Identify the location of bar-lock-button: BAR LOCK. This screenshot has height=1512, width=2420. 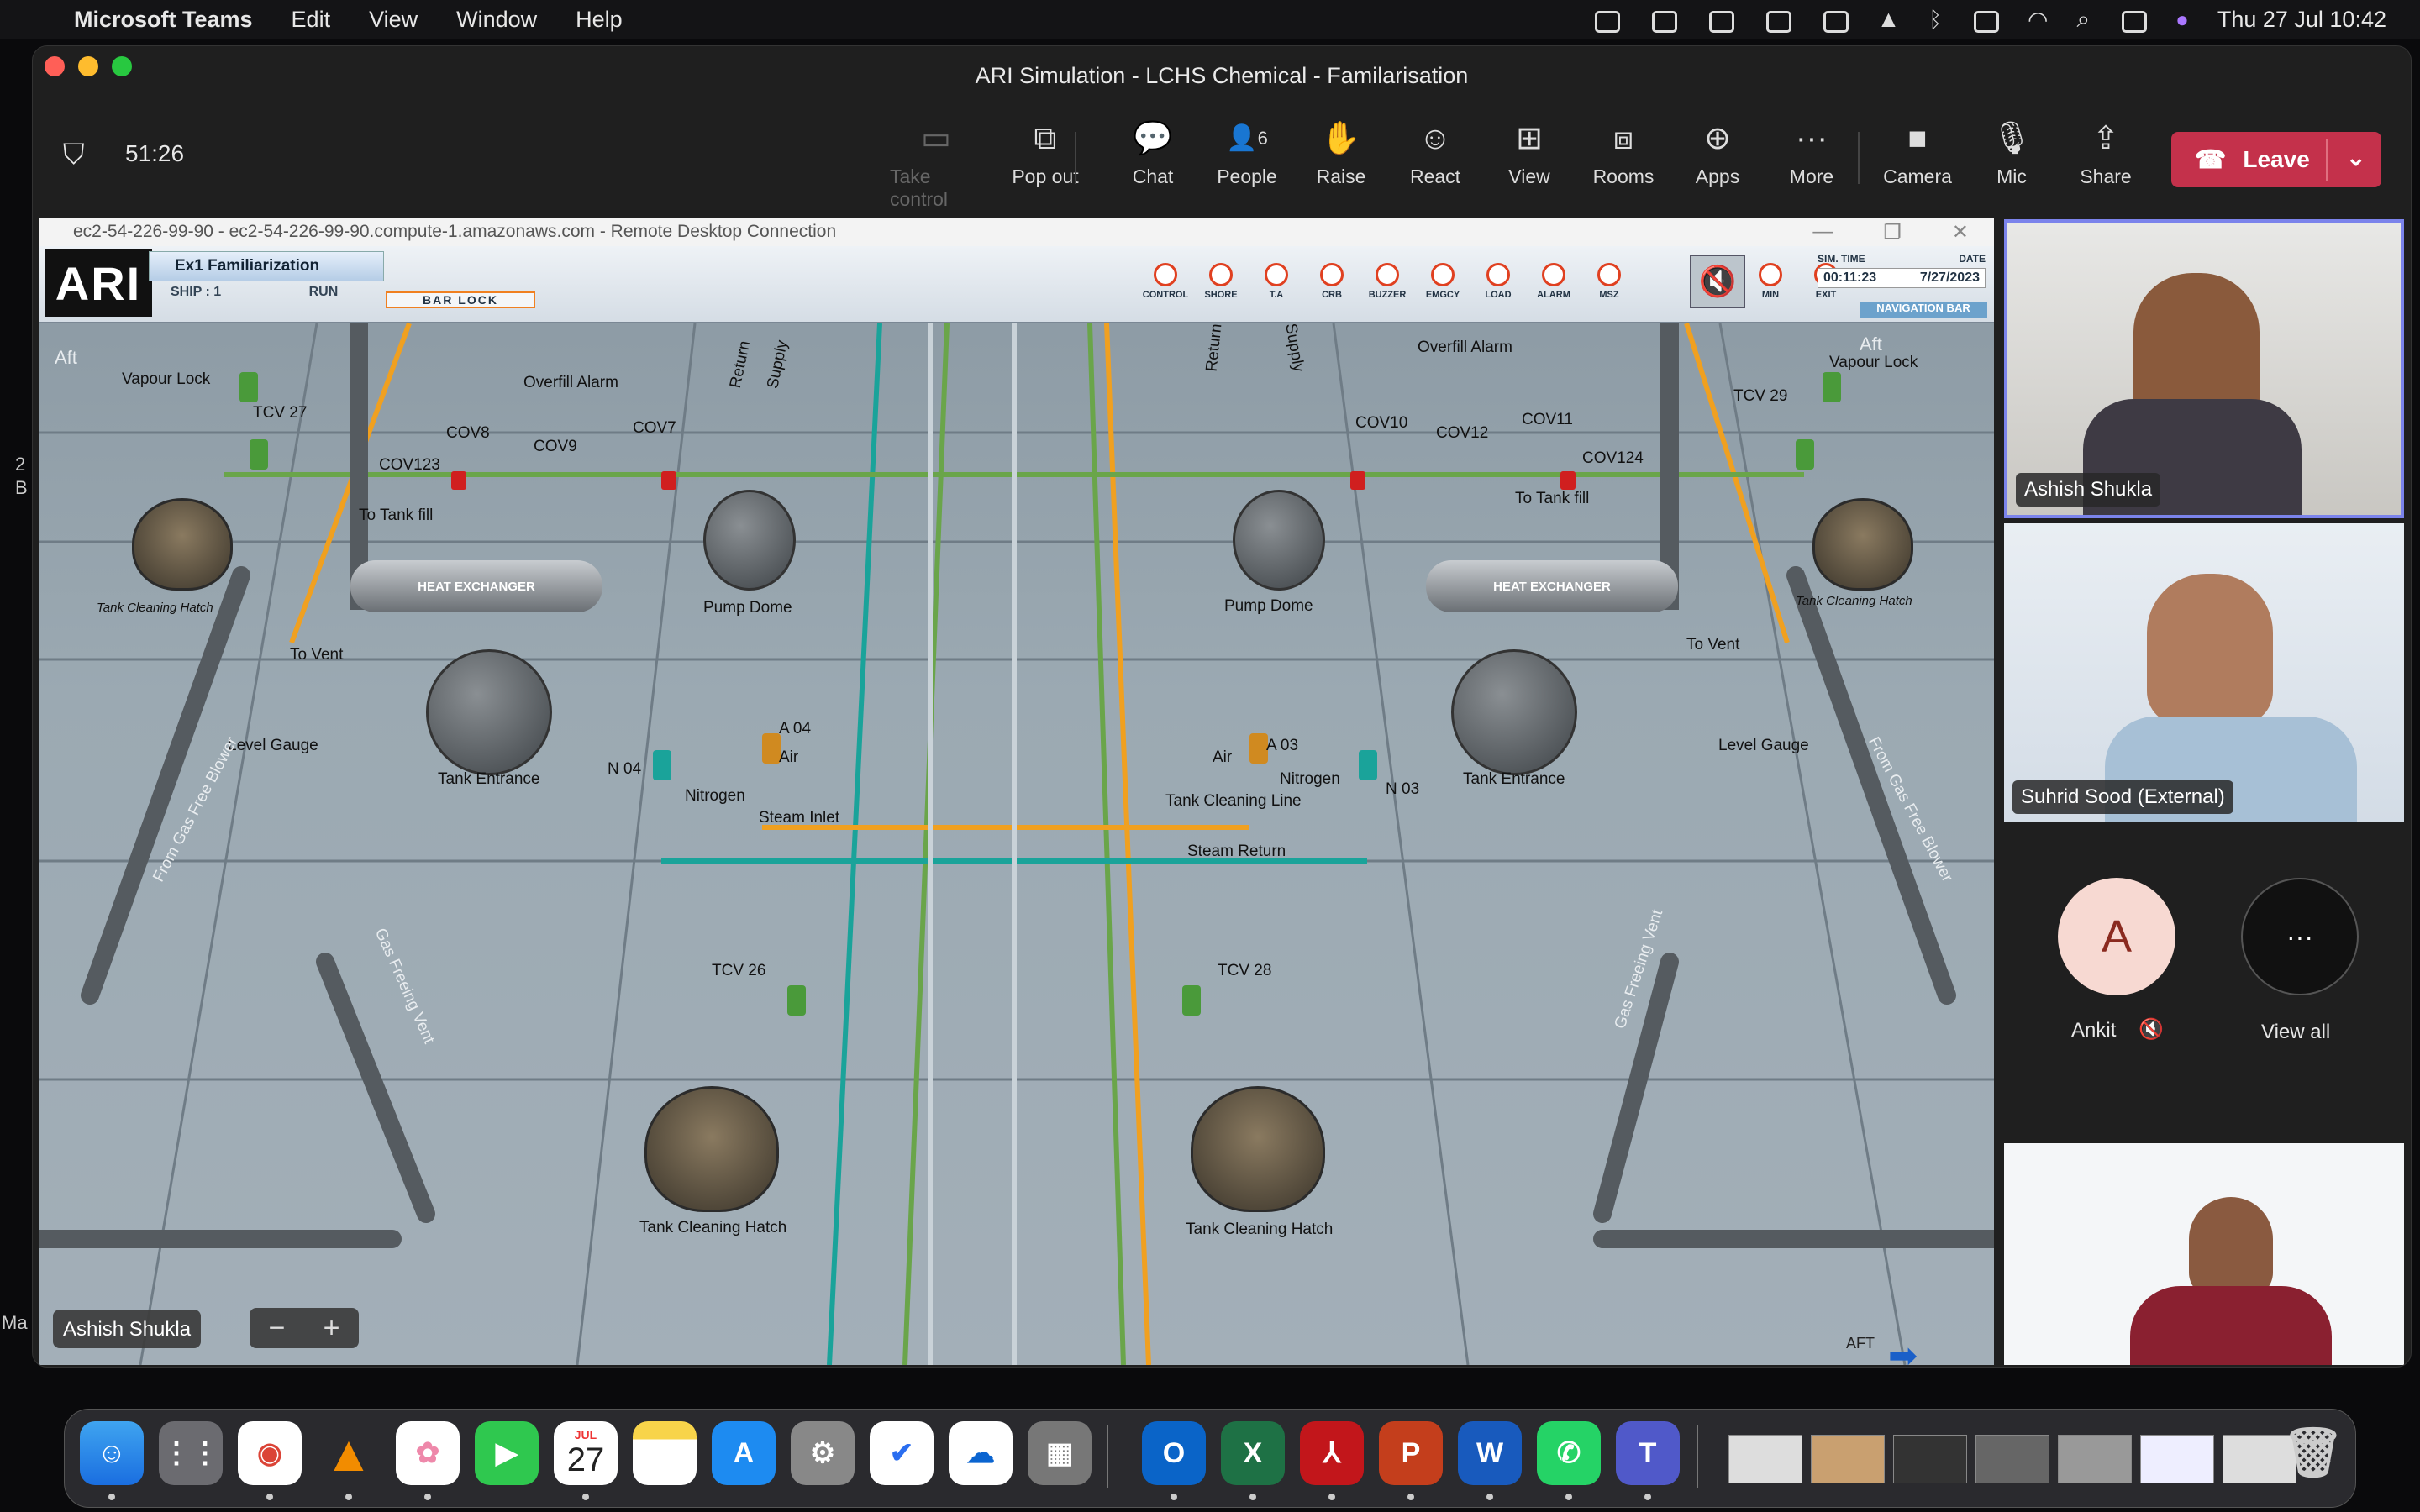
(461, 299).